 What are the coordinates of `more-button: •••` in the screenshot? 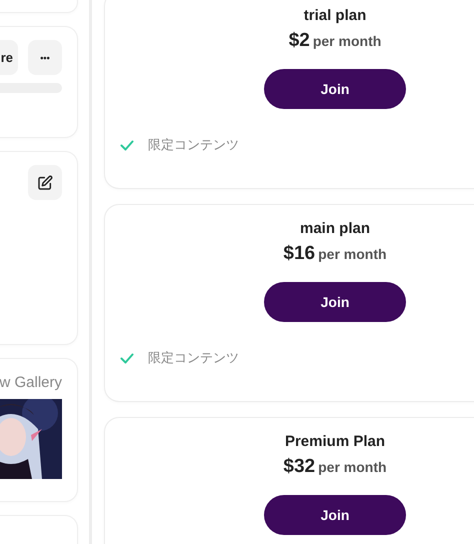 It's located at (45, 57).